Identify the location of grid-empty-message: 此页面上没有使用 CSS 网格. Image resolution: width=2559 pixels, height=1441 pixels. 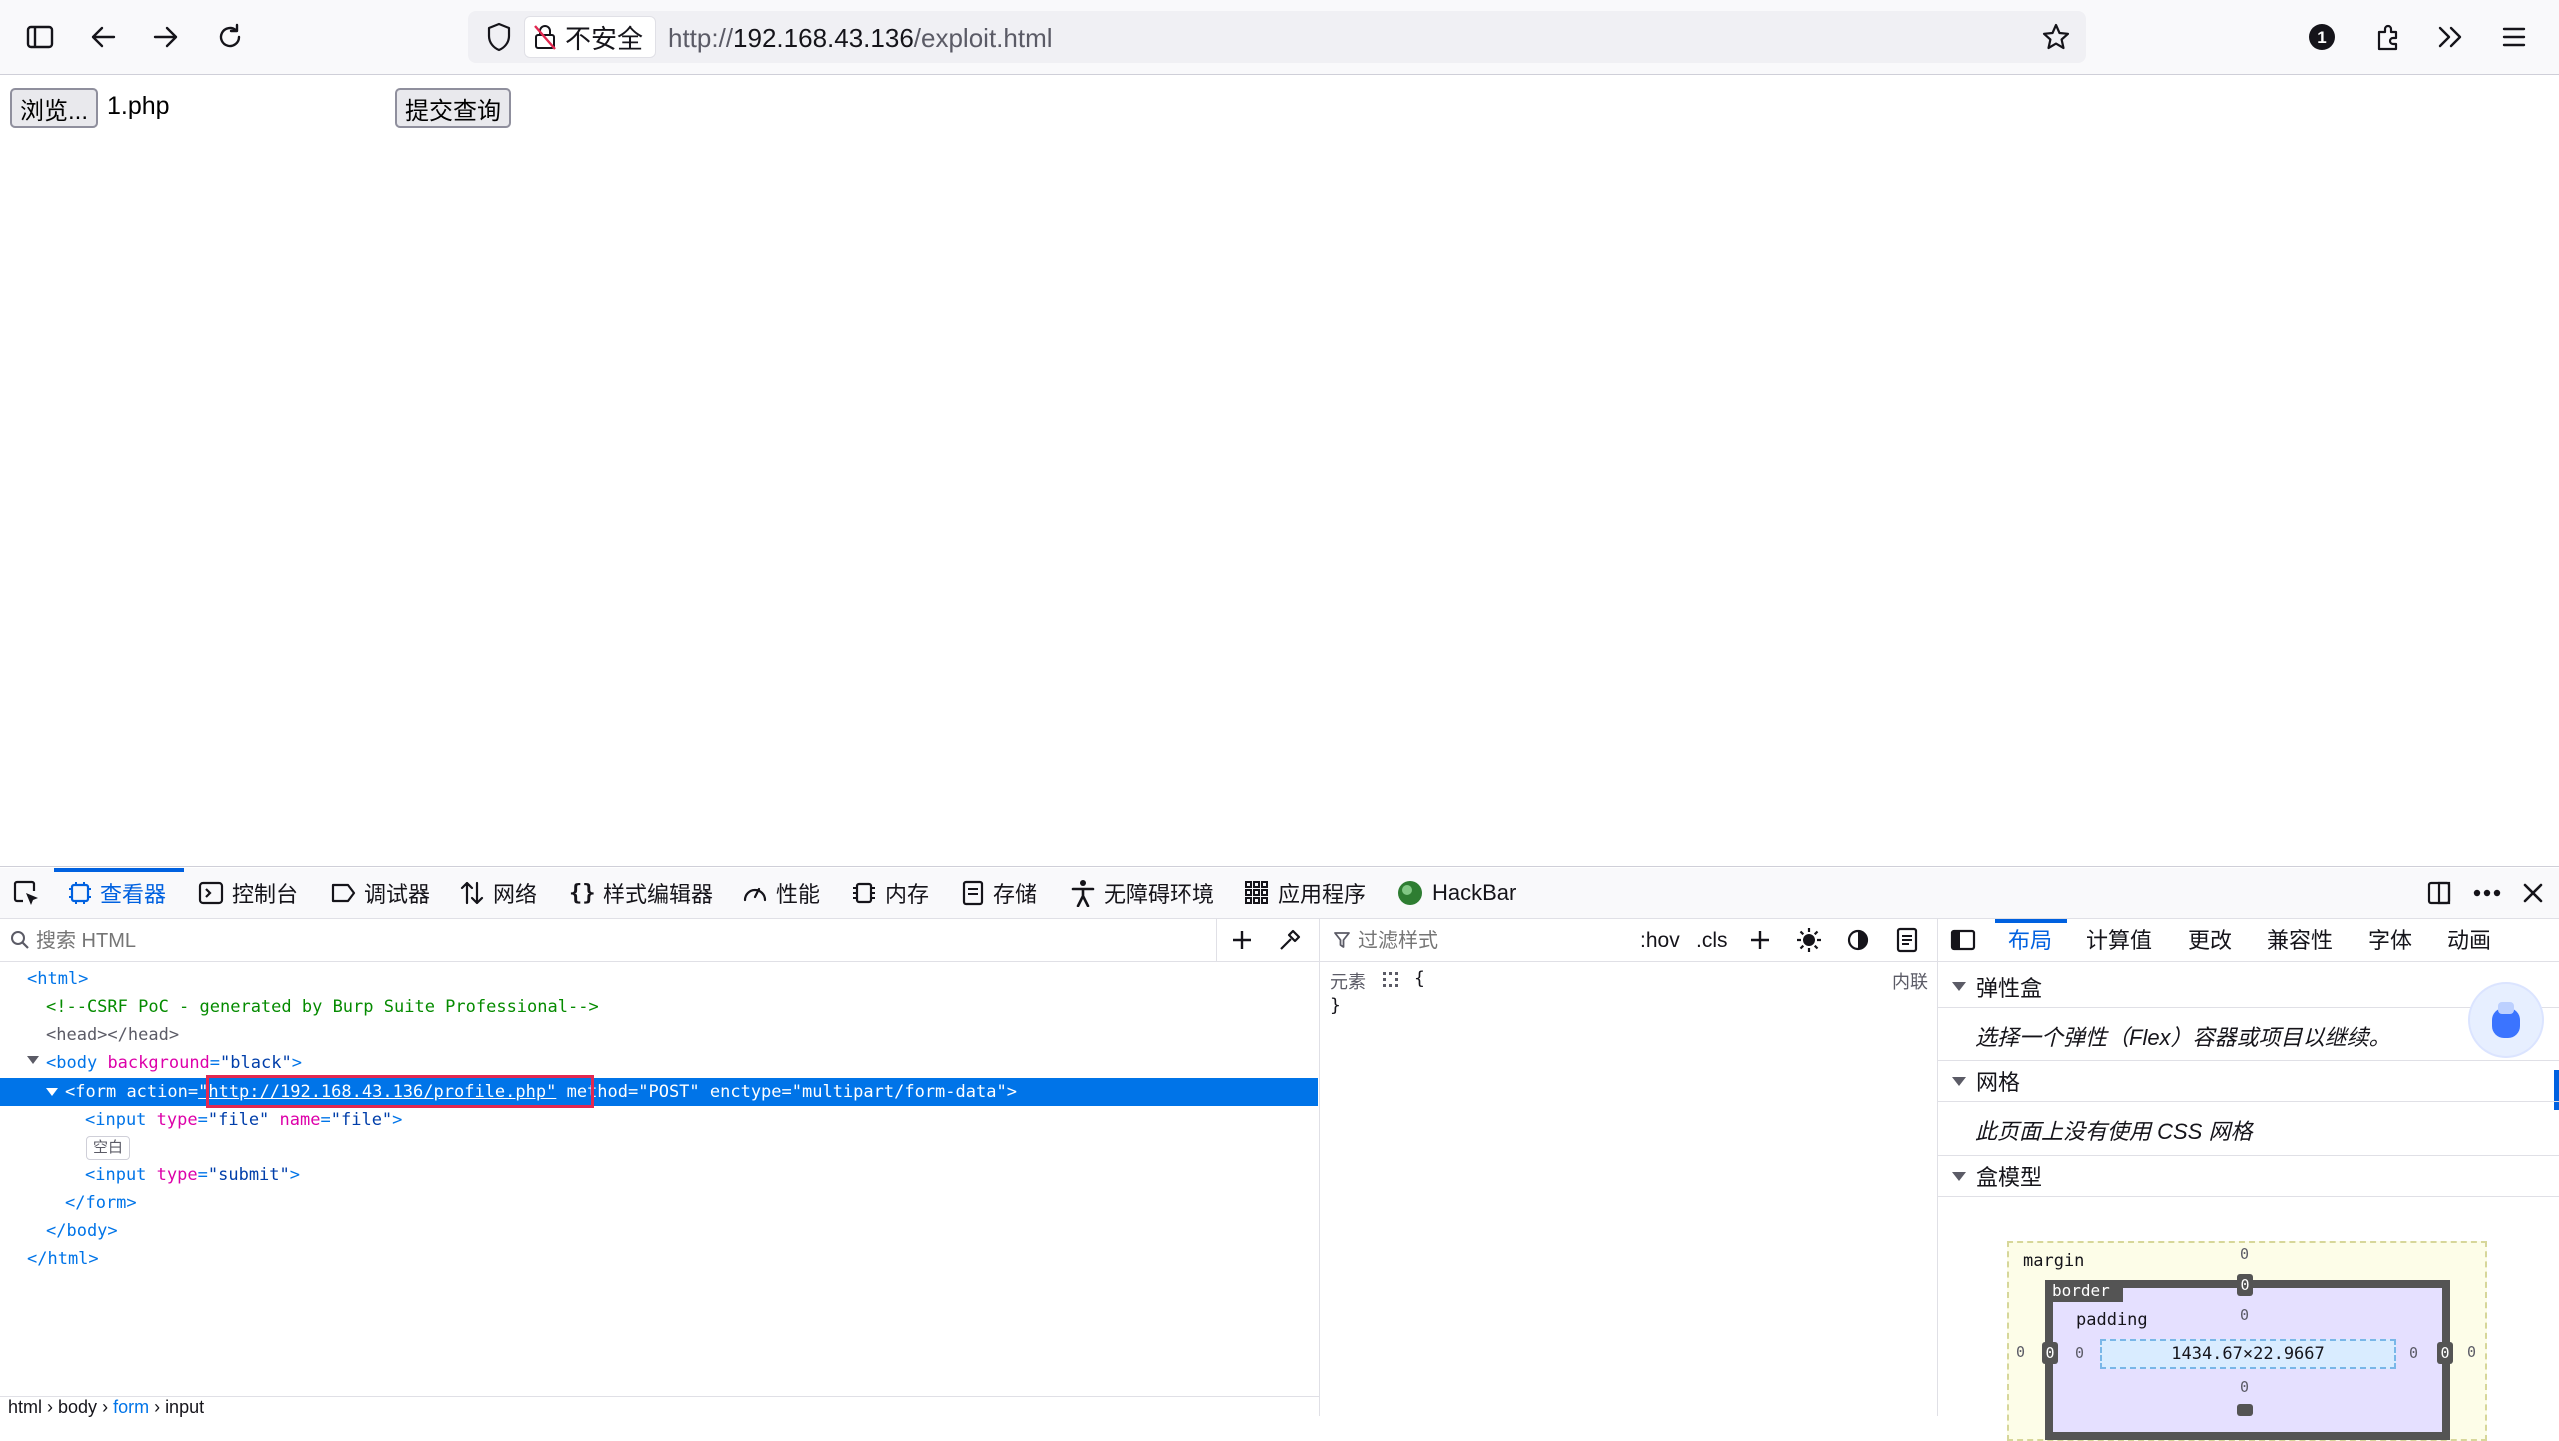
(2114, 1131).